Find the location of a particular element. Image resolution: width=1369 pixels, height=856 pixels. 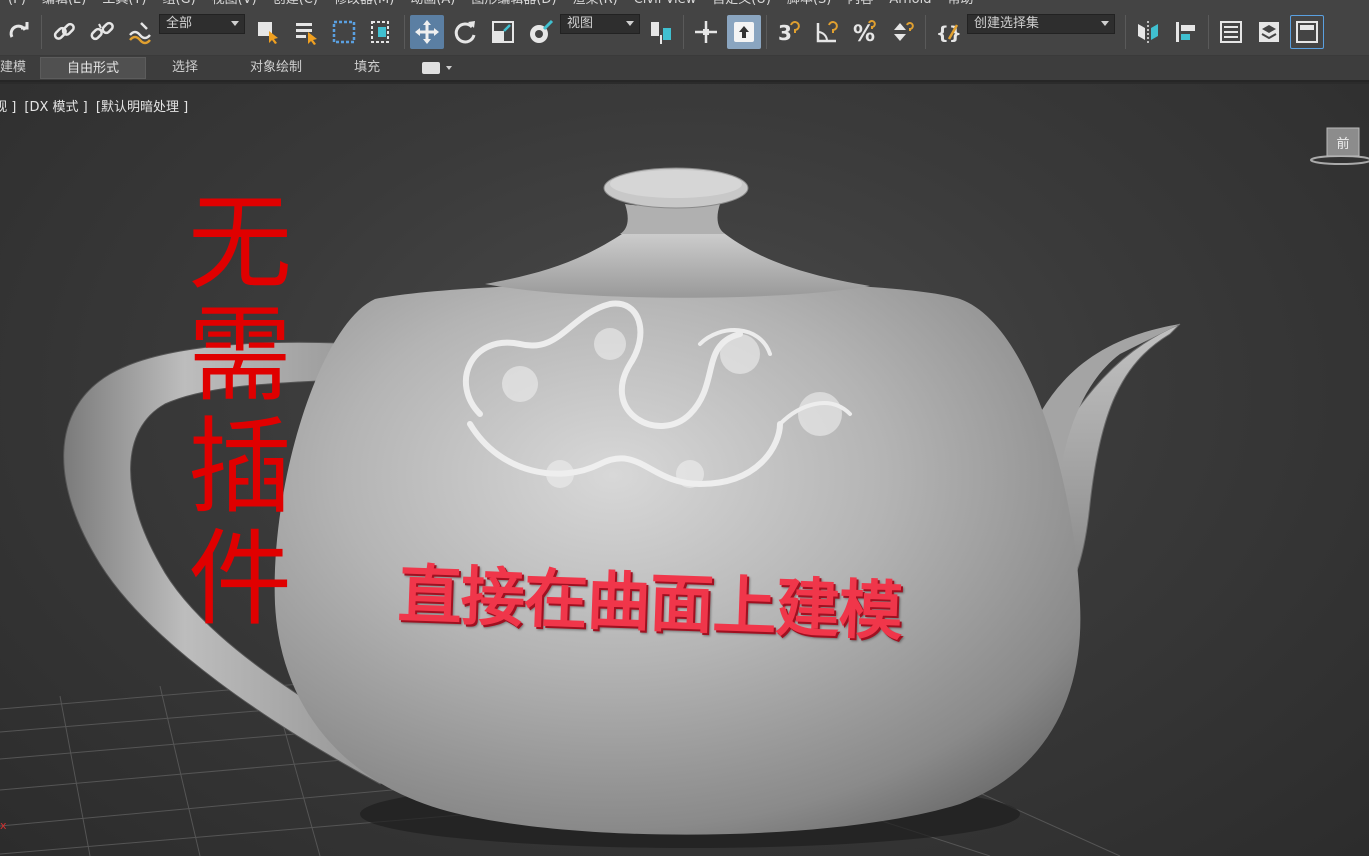

menu-item: 动画(A) is located at coordinates (432, 4).